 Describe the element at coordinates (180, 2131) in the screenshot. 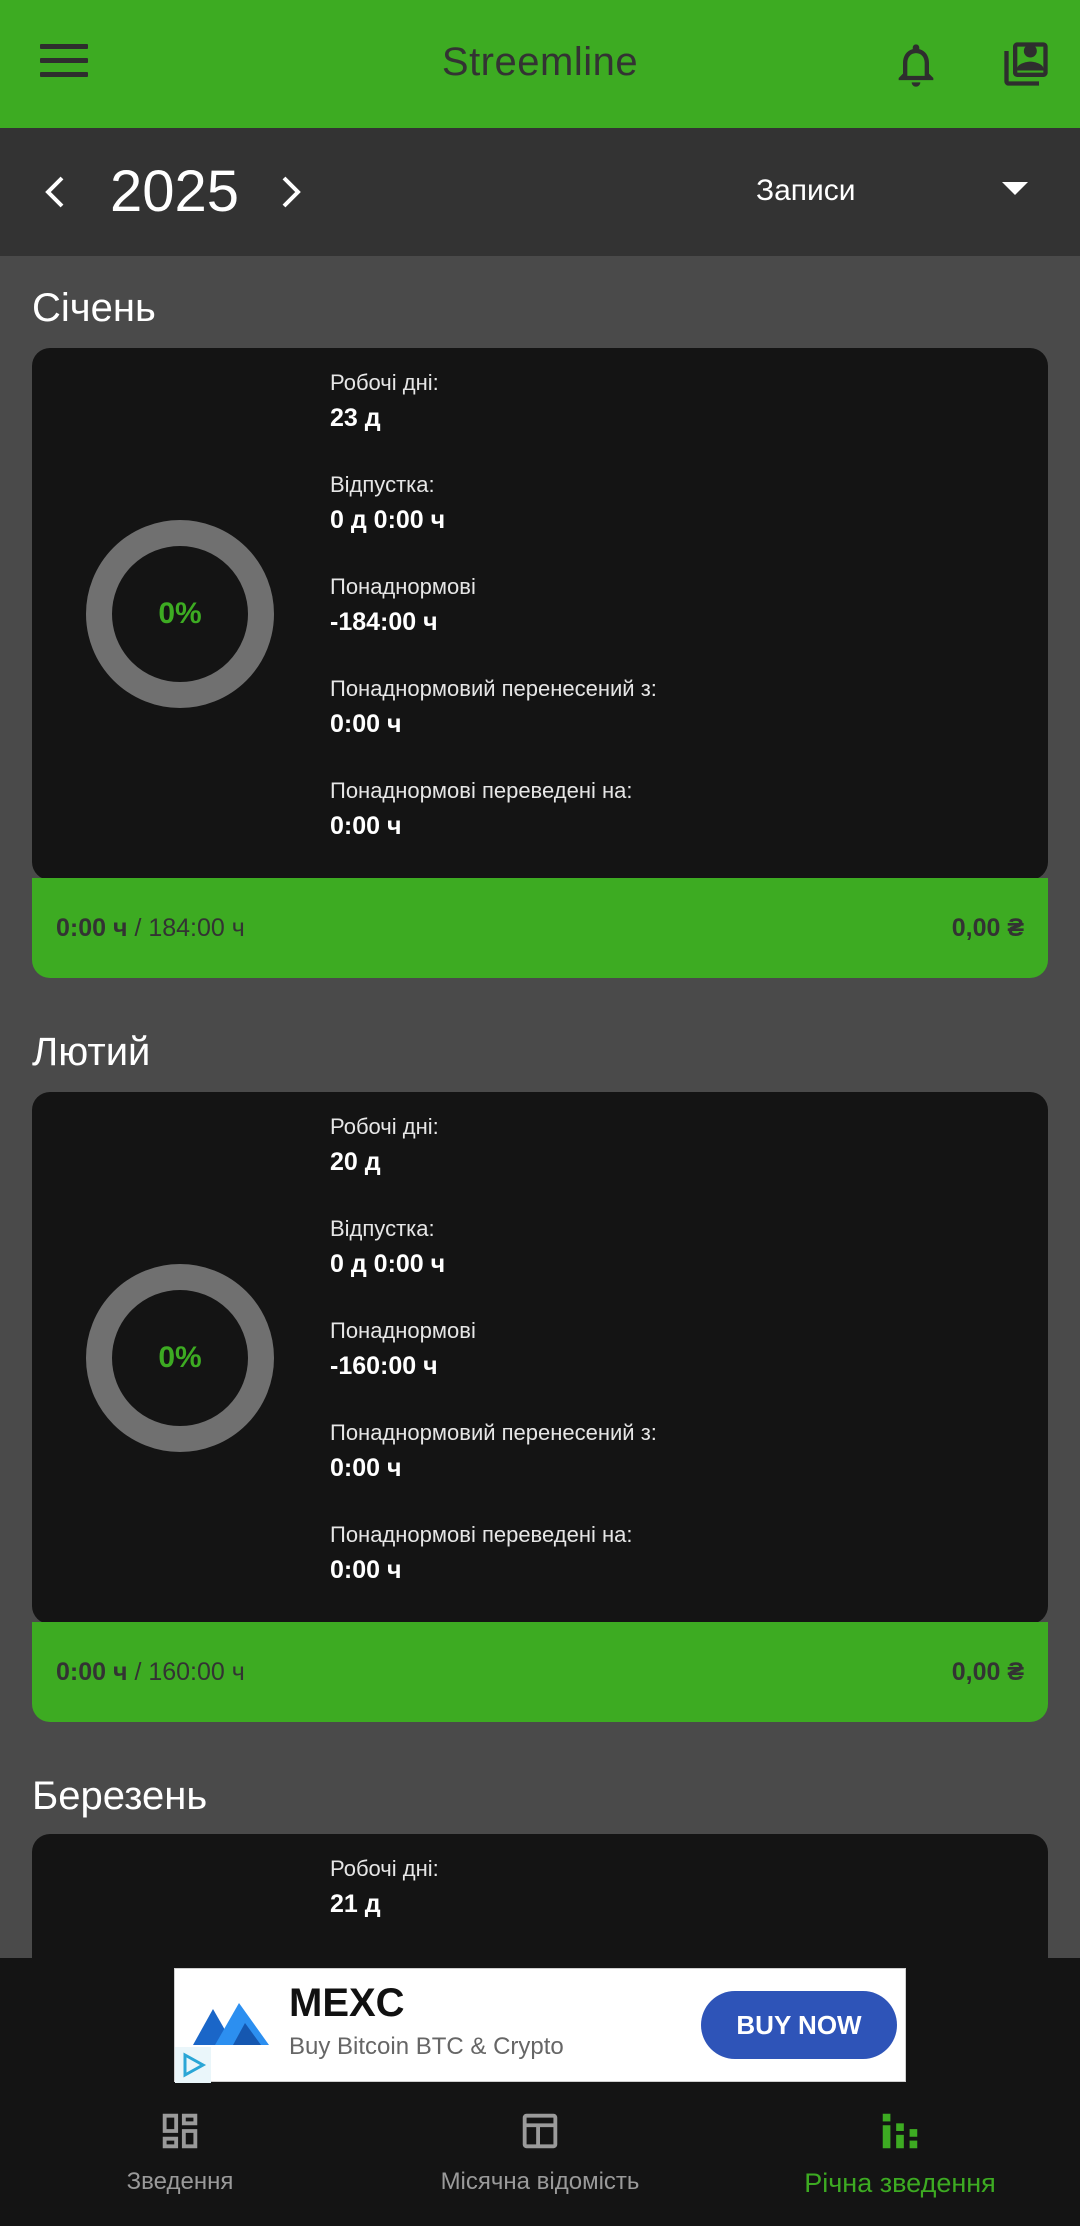

I see `dashboard-icon` at that location.